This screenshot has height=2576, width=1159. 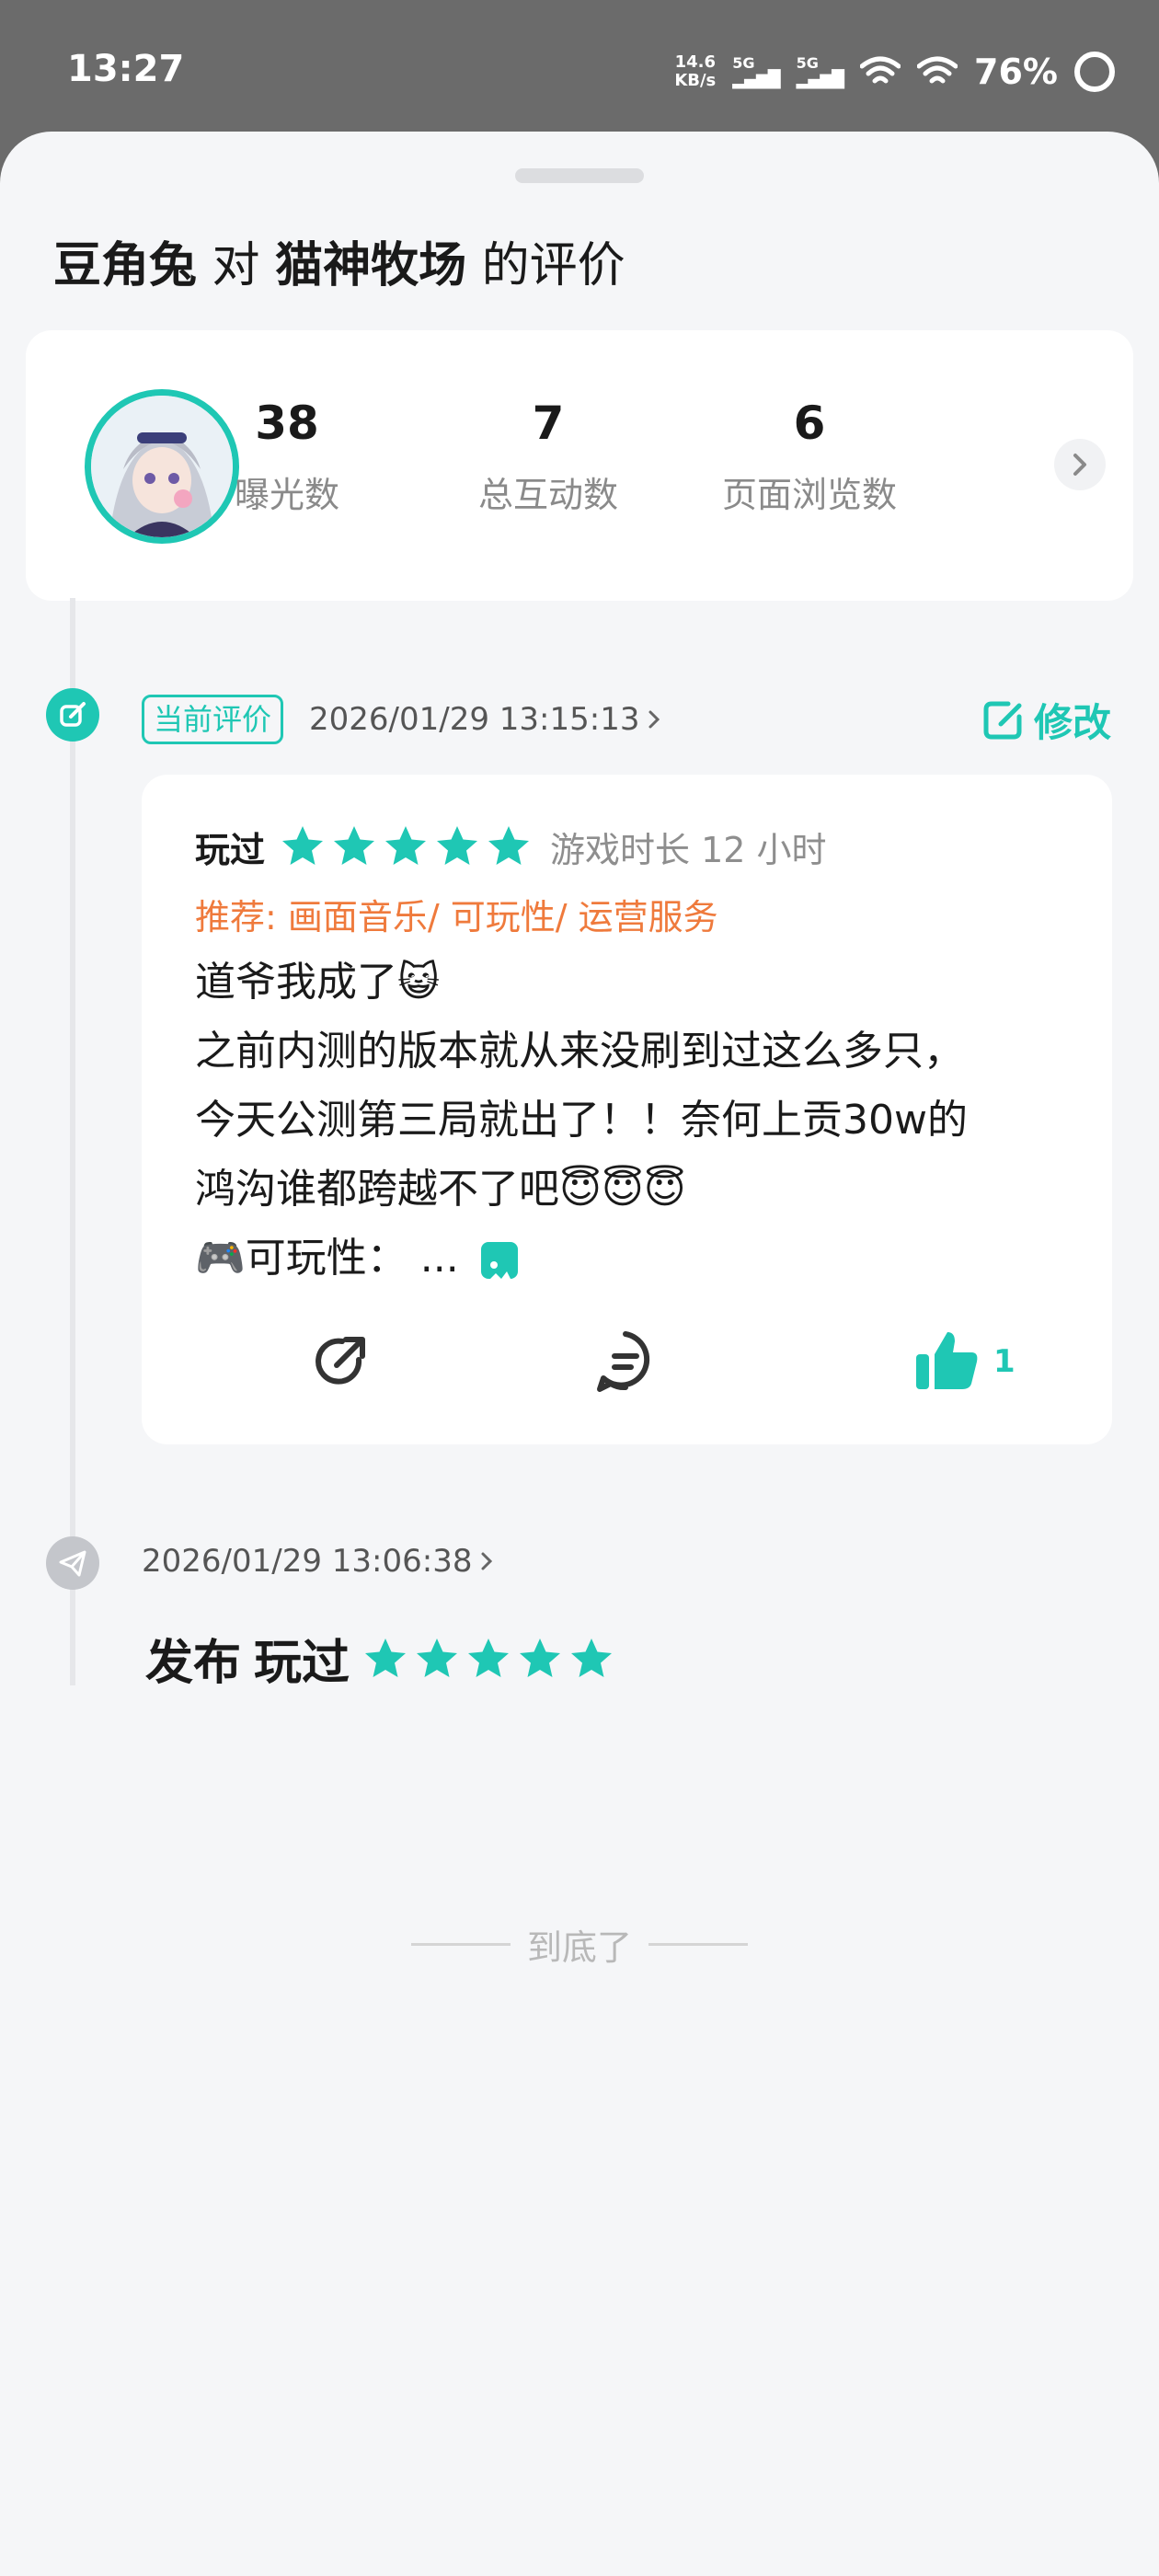 I want to click on review-line: 今天公测第三局就出了！！奈何上贡30w的, so click(x=581, y=1120).